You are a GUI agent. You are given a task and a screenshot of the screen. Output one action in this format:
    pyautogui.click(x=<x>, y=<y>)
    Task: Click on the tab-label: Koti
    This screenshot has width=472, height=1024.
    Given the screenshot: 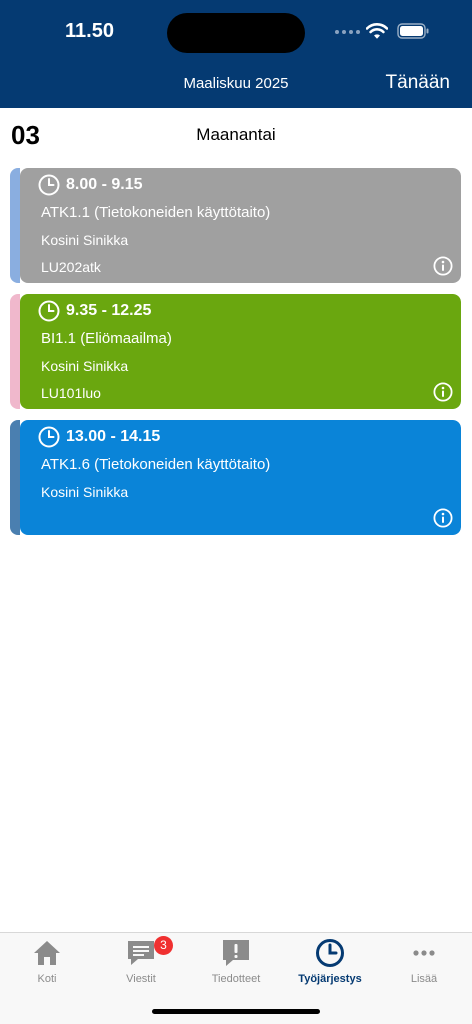 What is the action you would take?
    pyautogui.click(x=47, y=979)
    